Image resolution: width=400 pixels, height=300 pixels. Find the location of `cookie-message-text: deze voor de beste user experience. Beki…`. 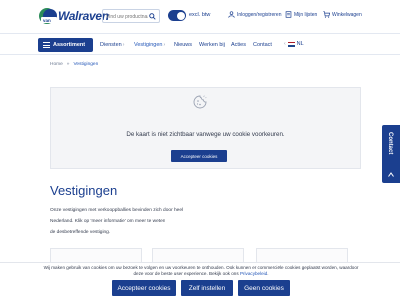

cookie-message-text: deze voor de beste user experience. Beki… is located at coordinates (186, 273).